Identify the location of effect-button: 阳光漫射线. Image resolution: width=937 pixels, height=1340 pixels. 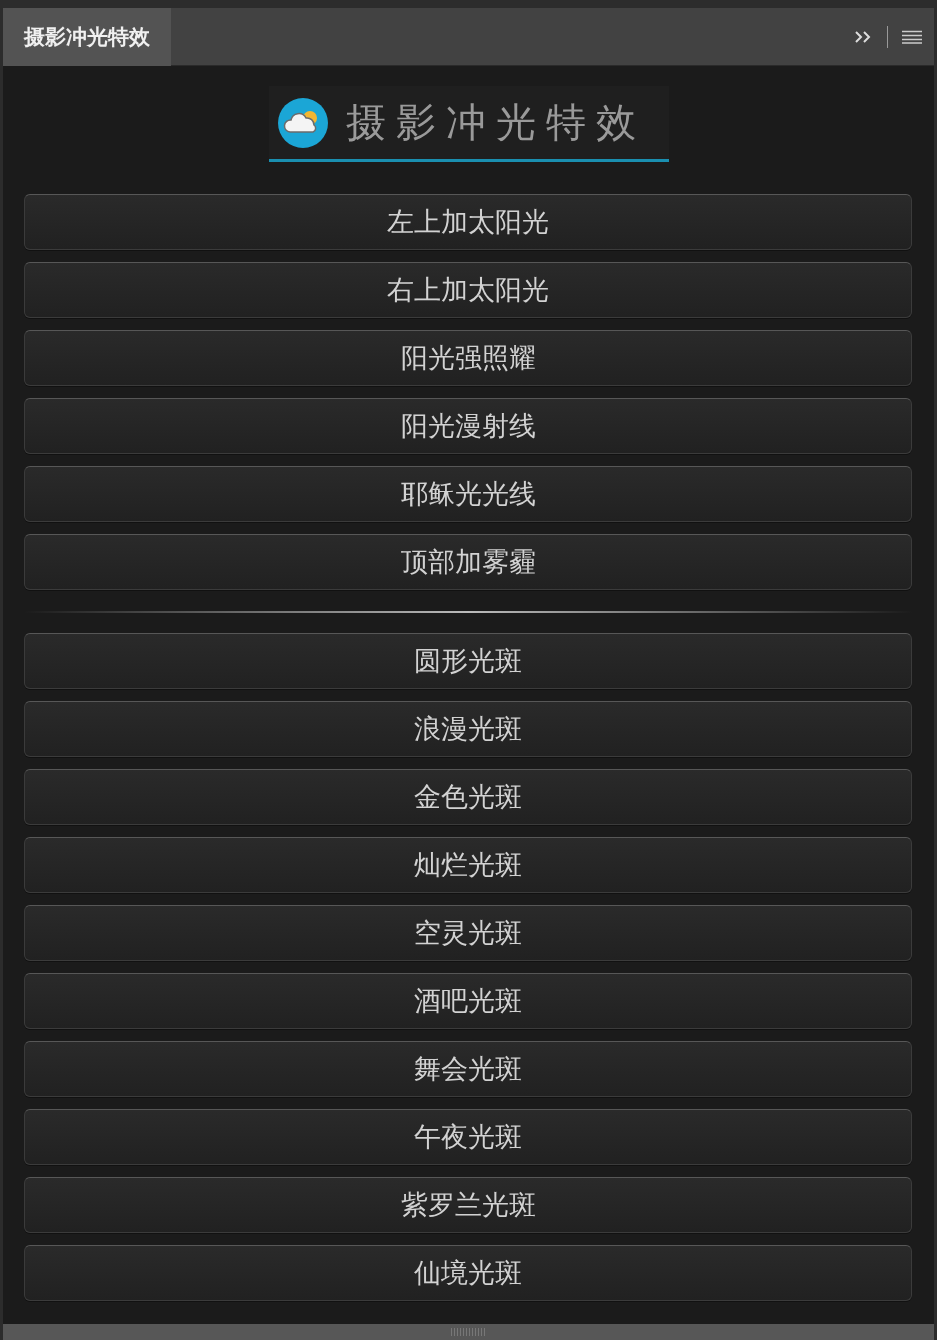
(468, 426).